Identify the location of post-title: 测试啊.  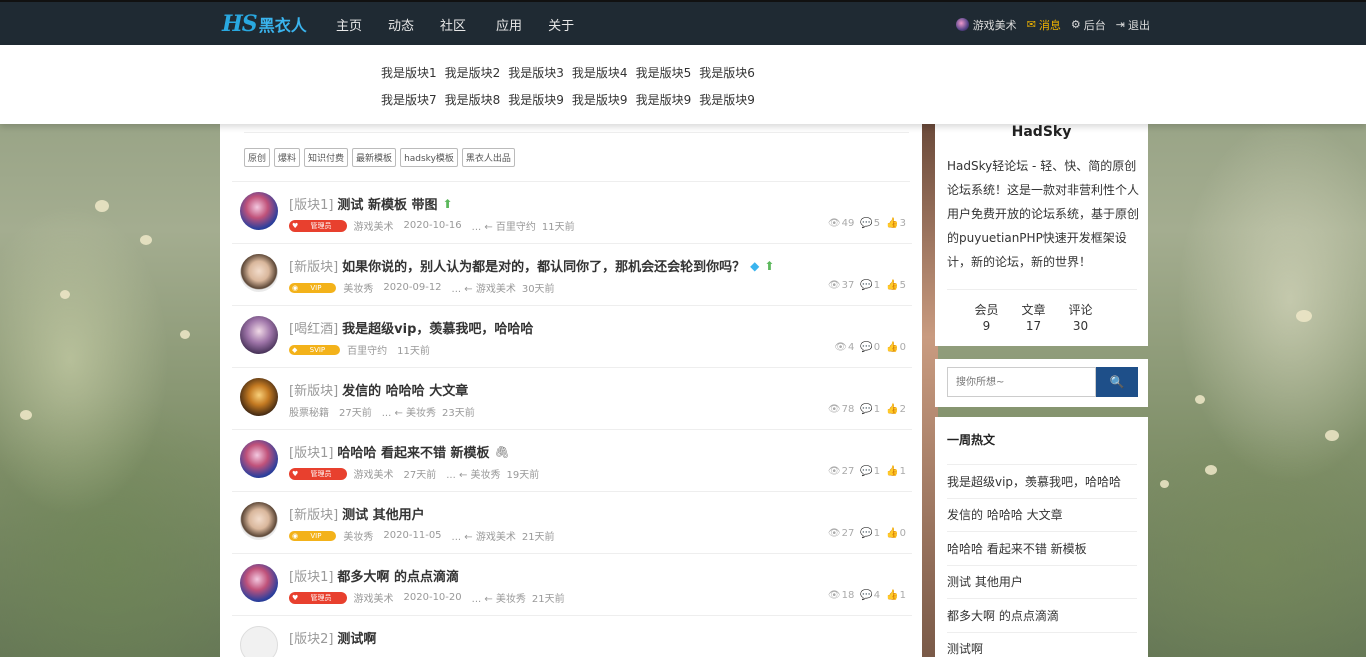
(356, 637).